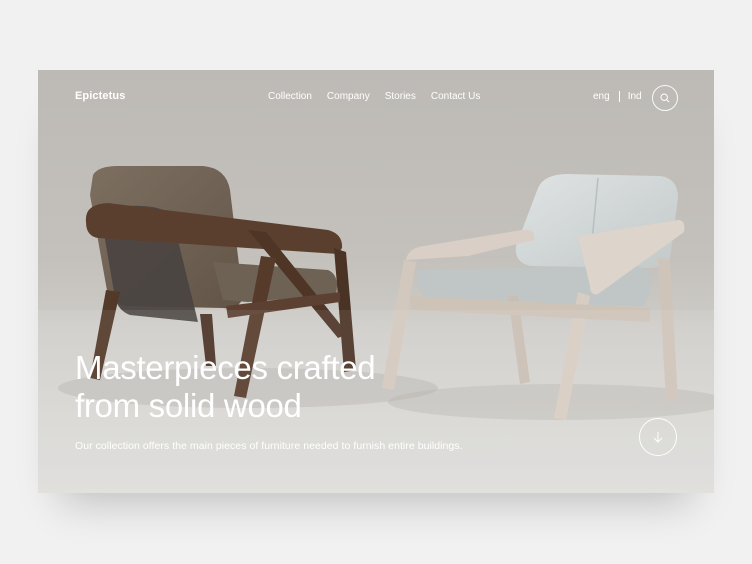 The width and height of the screenshot is (752, 564). What do you see at coordinates (635, 96) in the screenshot?
I see `language-ind: Ind` at bounding box center [635, 96].